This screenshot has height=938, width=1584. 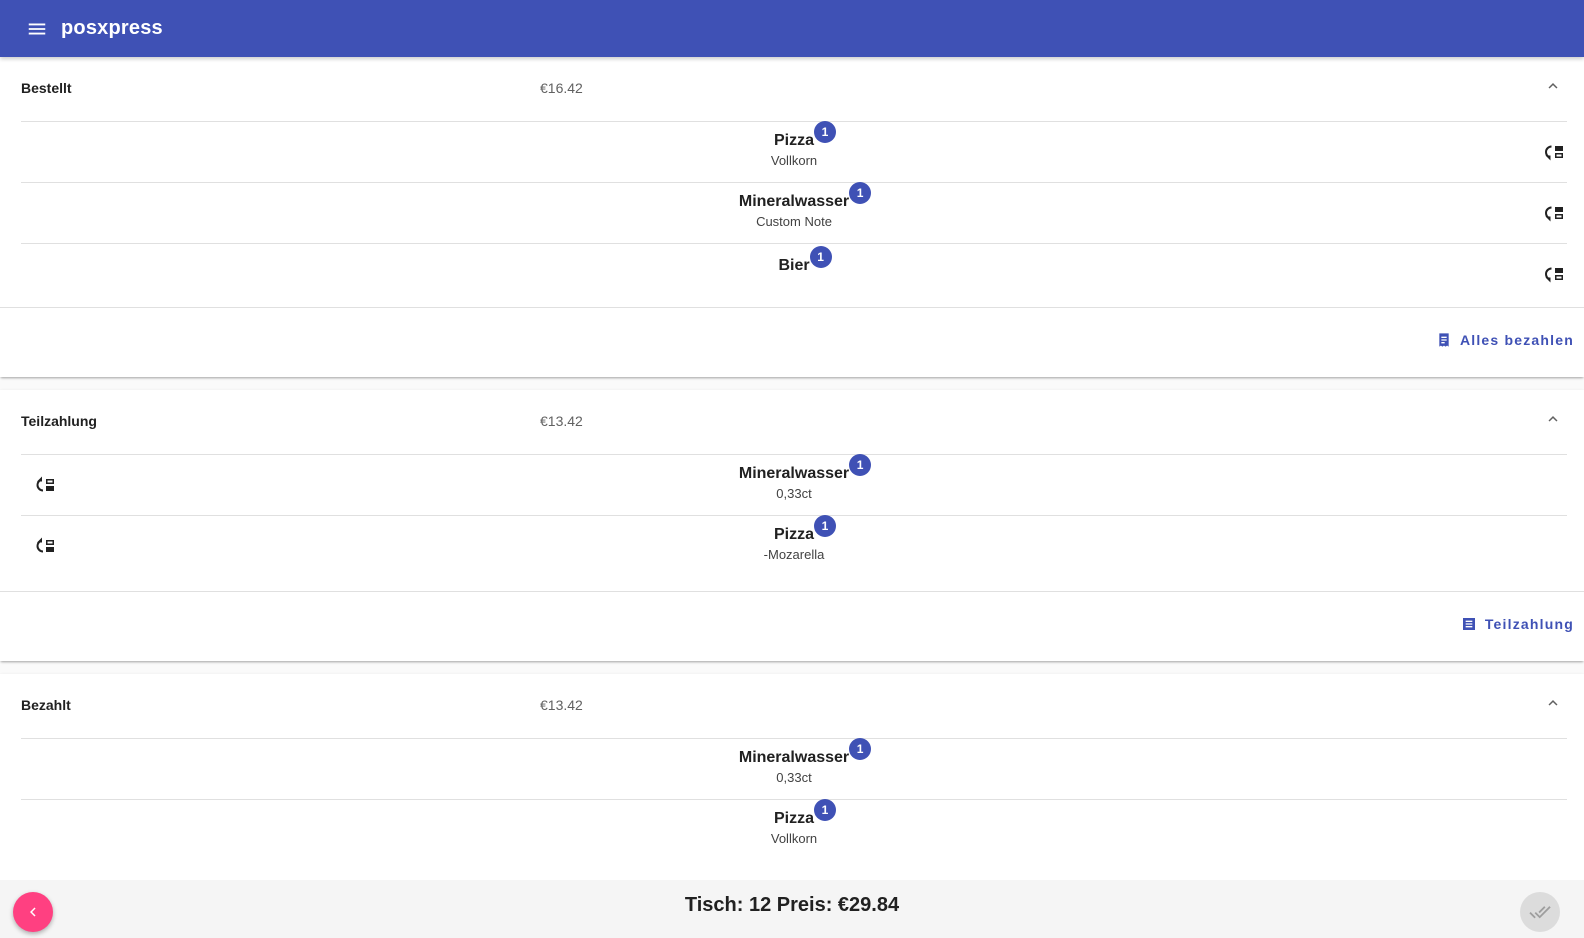 What do you see at coordinates (561, 88) in the screenshot?
I see `panel-price: €16.42` at bounding box center [561, 88].